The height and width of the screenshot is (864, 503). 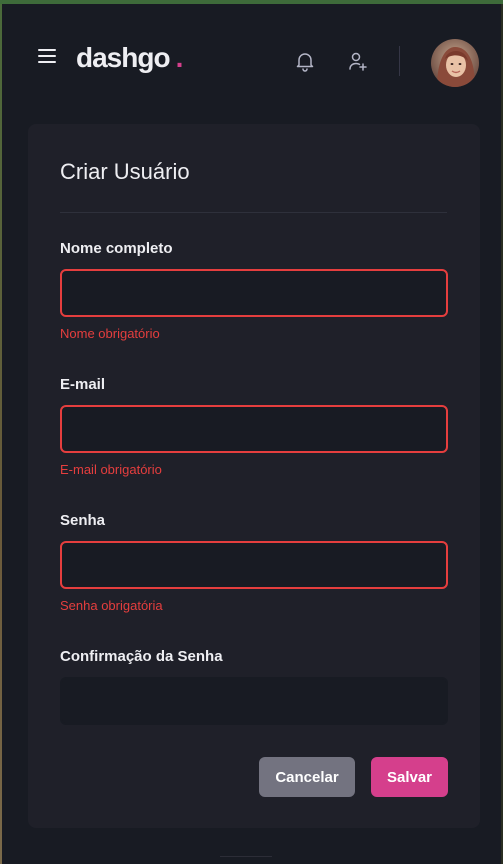 What do you see at coordinates (358, 61) in the screenshot?
I see `user-plus-icon` at bounding box center [358, 61].